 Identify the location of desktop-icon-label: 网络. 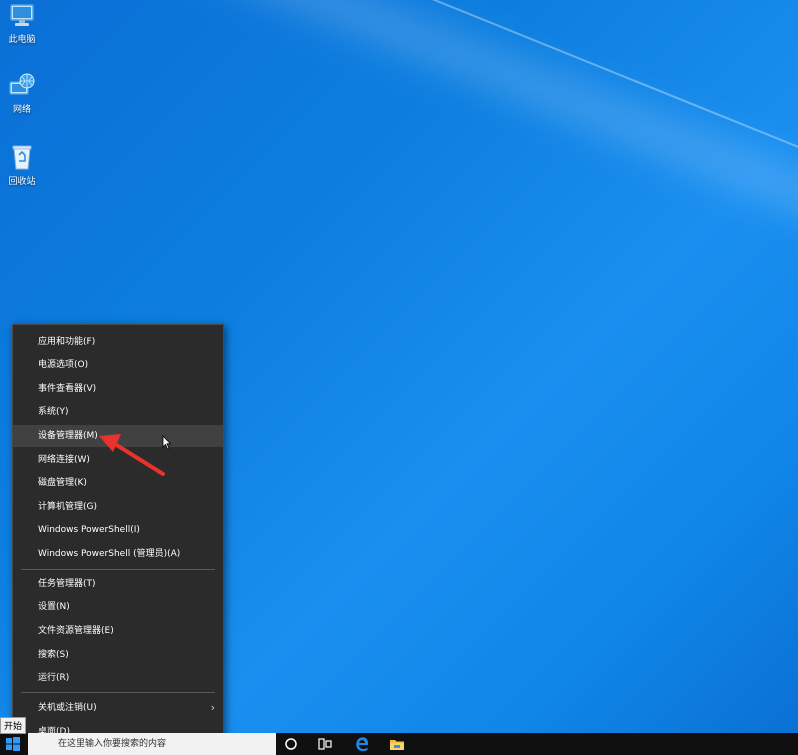
(21, 110).